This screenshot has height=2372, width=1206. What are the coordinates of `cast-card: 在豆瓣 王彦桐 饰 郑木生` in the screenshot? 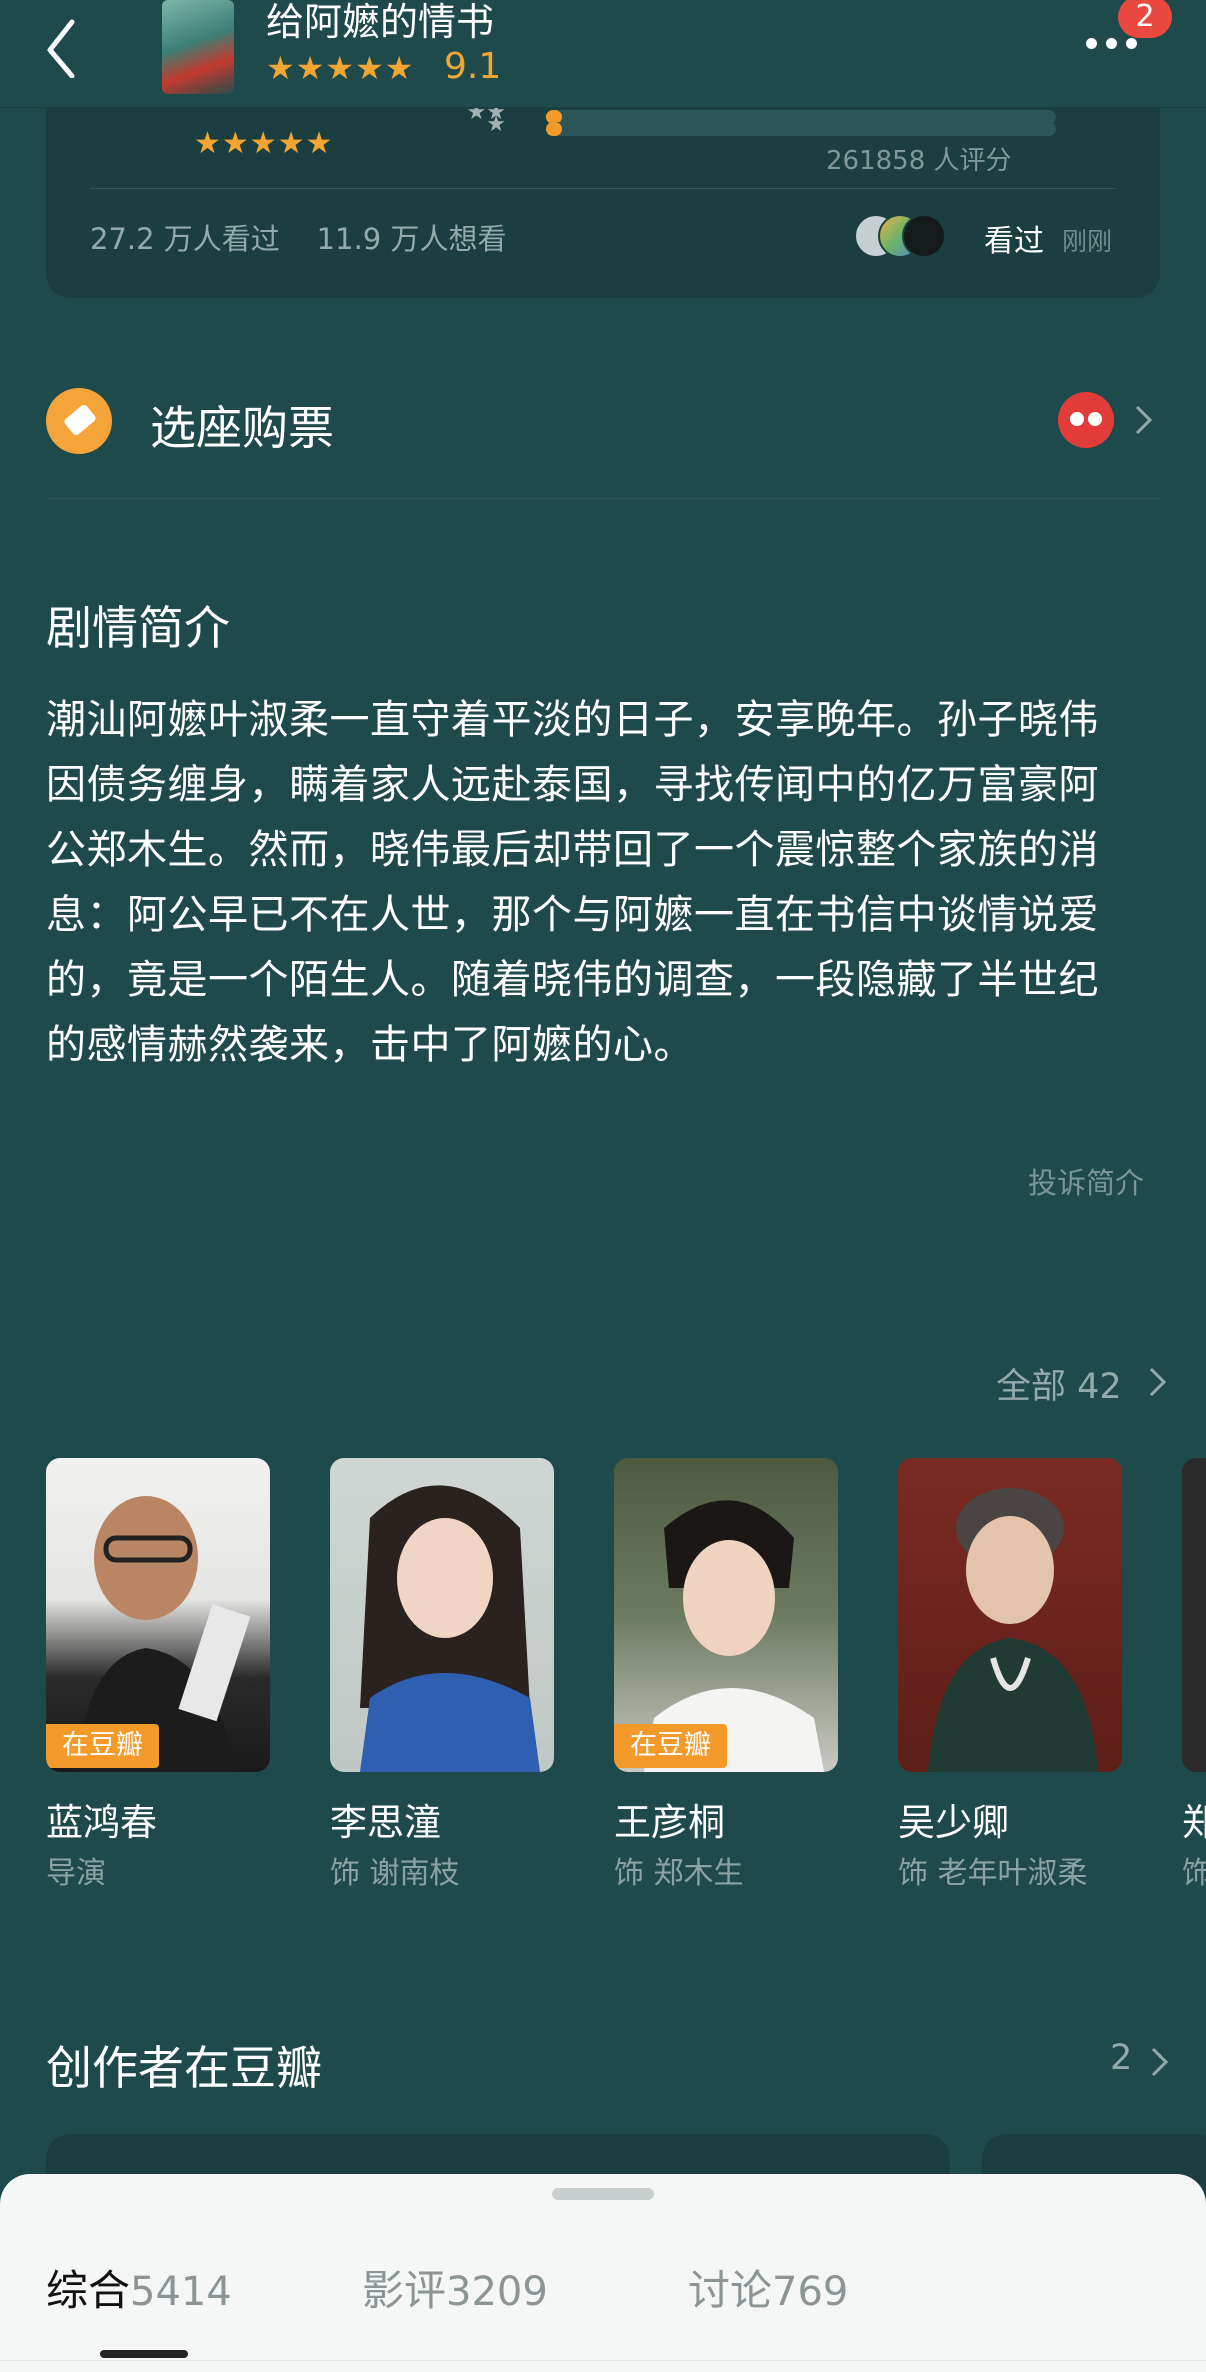 It's located at (726, 1678).